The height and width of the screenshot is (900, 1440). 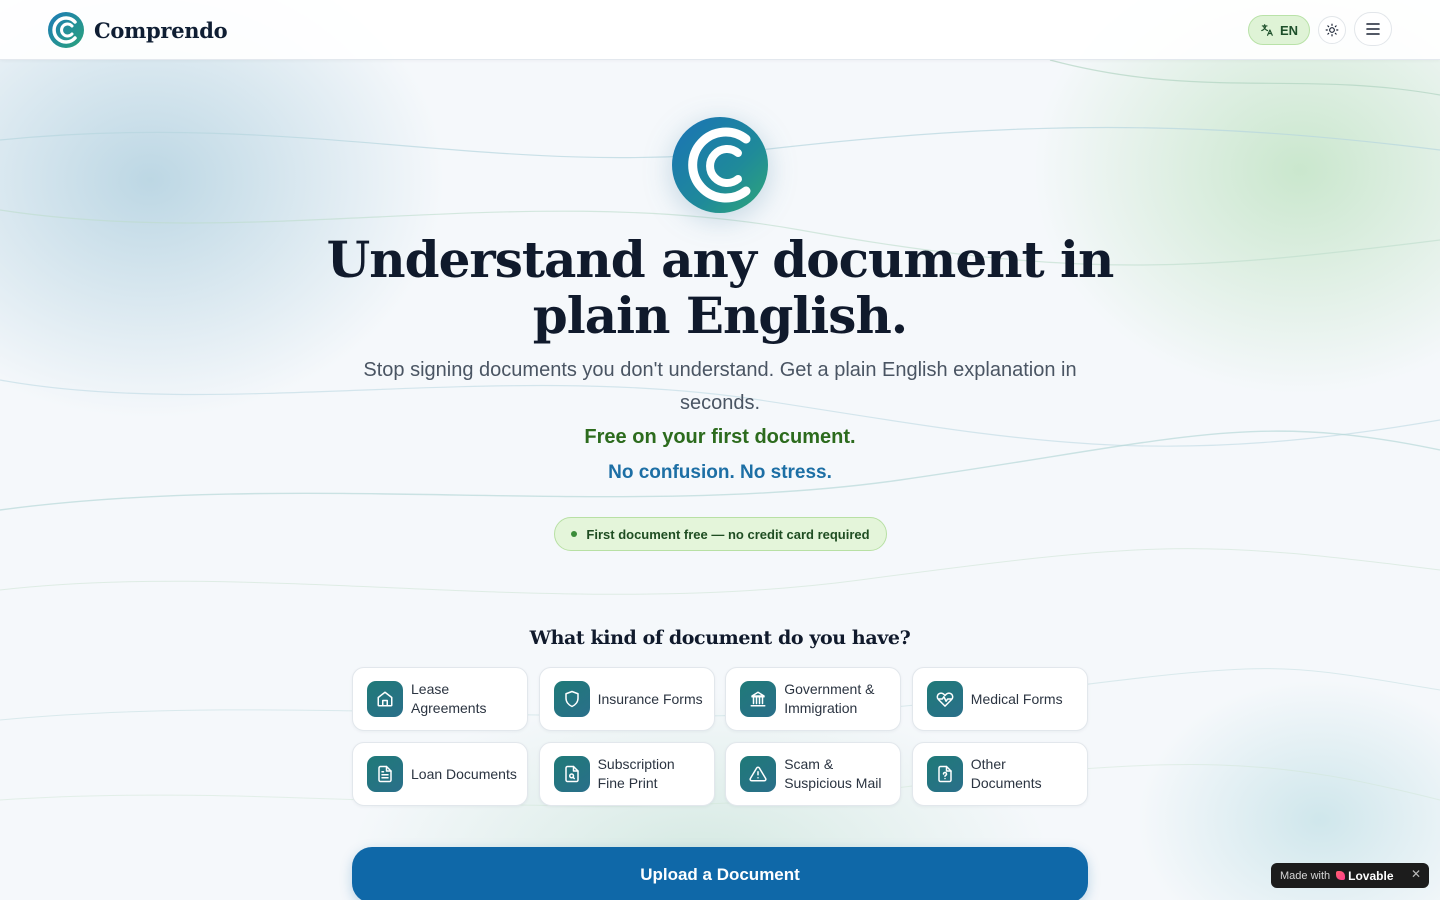 I want to click on shield-icon, so click(x=571, y=699).